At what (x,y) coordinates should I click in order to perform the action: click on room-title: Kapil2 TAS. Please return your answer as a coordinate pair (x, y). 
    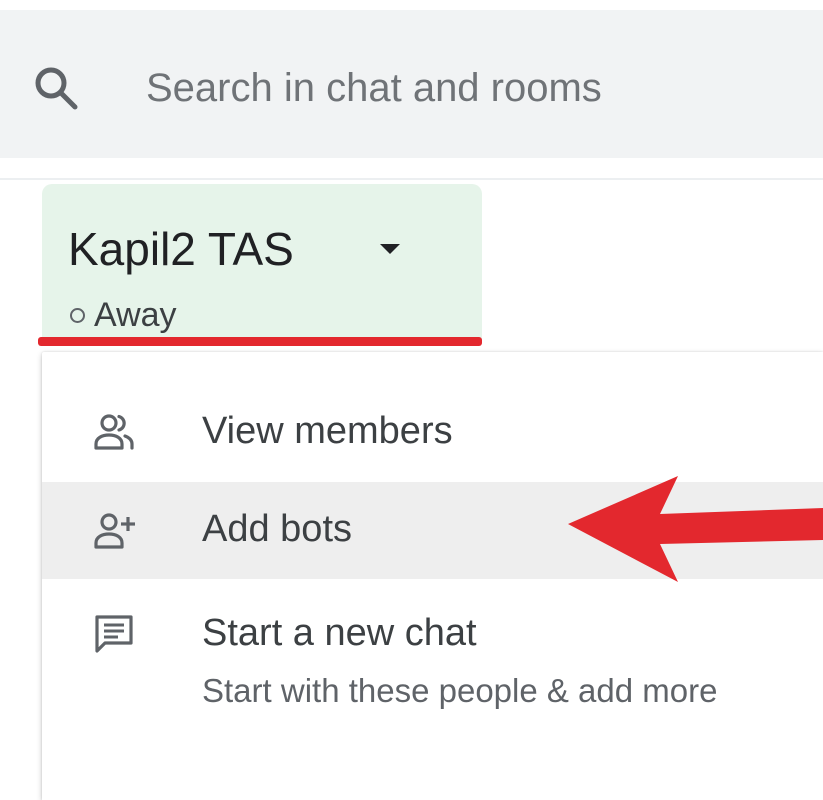
    Looking at the image, I should click on (181, 249).